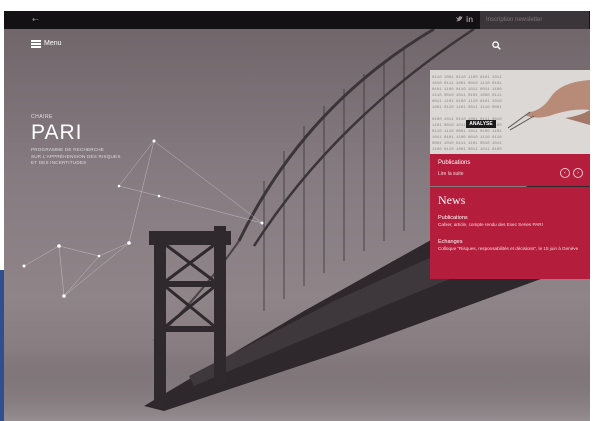  What do you see at coordinates (57, 132) in the screenshot?
I see `hero-title: PARI` at bounding box center [57, 132].